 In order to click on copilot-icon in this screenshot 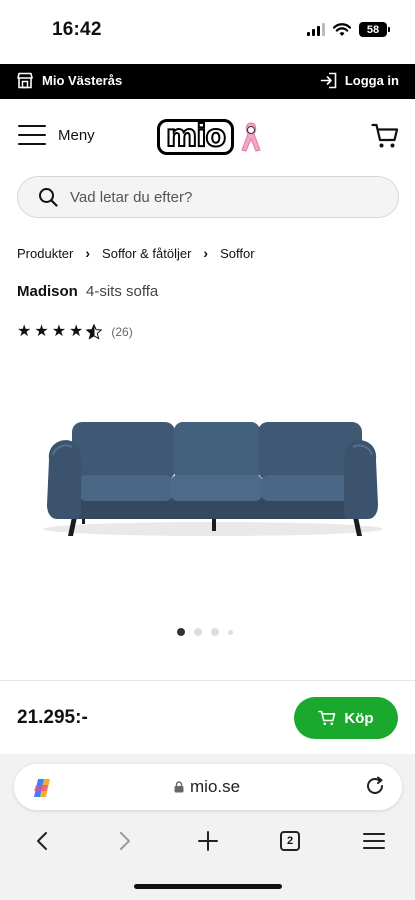, I will do `click(42, 788)`.